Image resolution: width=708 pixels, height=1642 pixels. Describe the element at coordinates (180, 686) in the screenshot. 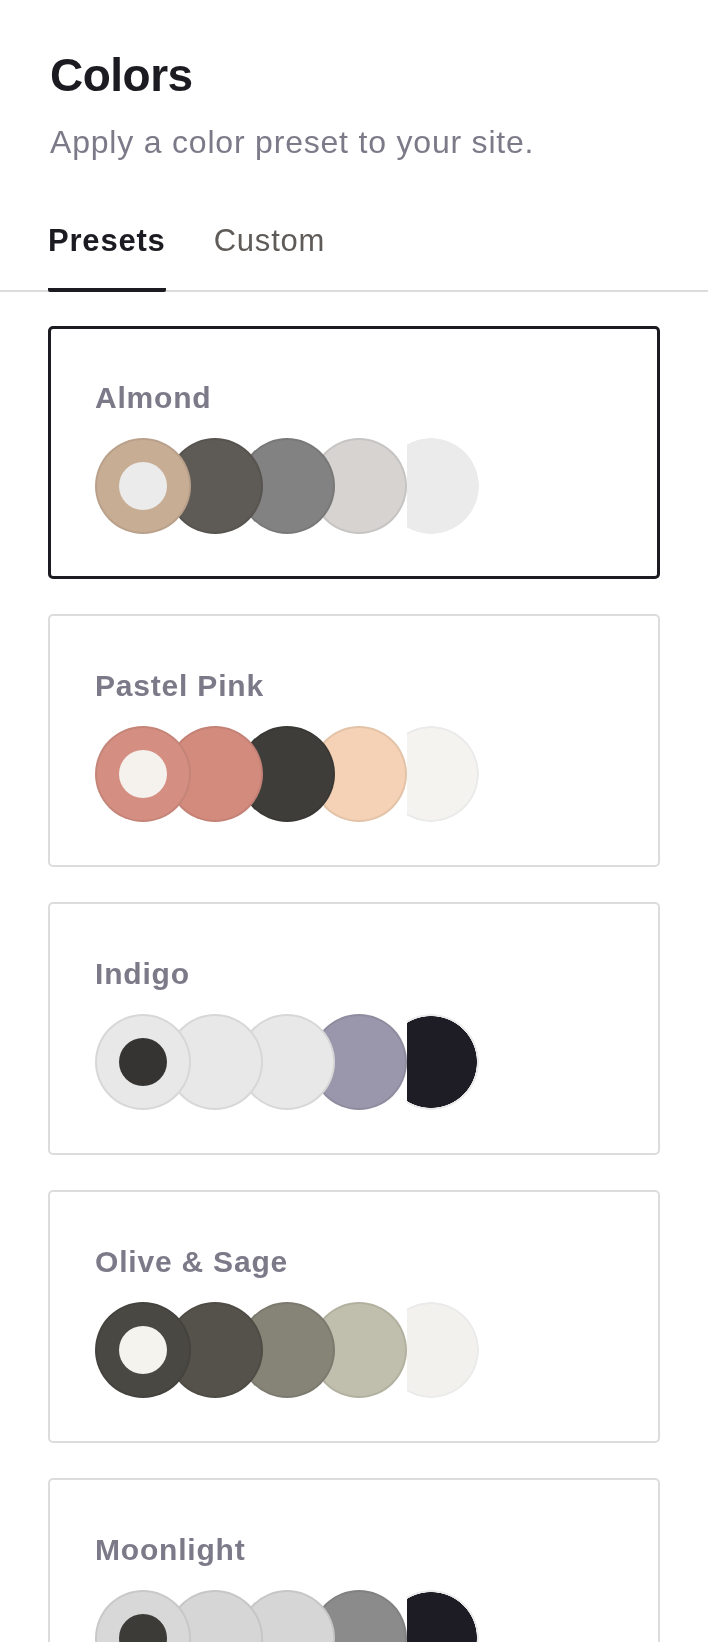

I see `preset-name: Pastel Pink` at that location.